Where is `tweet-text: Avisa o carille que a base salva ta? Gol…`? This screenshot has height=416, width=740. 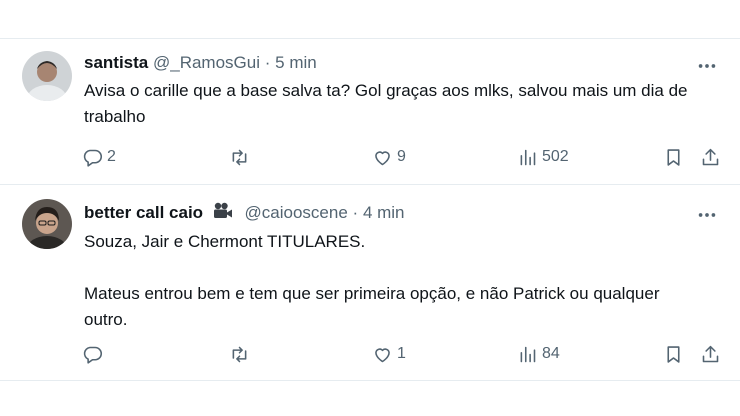 tweet-text: Avisa o carille que a base salva ta? Gol… is located at coordinates (394, 104).